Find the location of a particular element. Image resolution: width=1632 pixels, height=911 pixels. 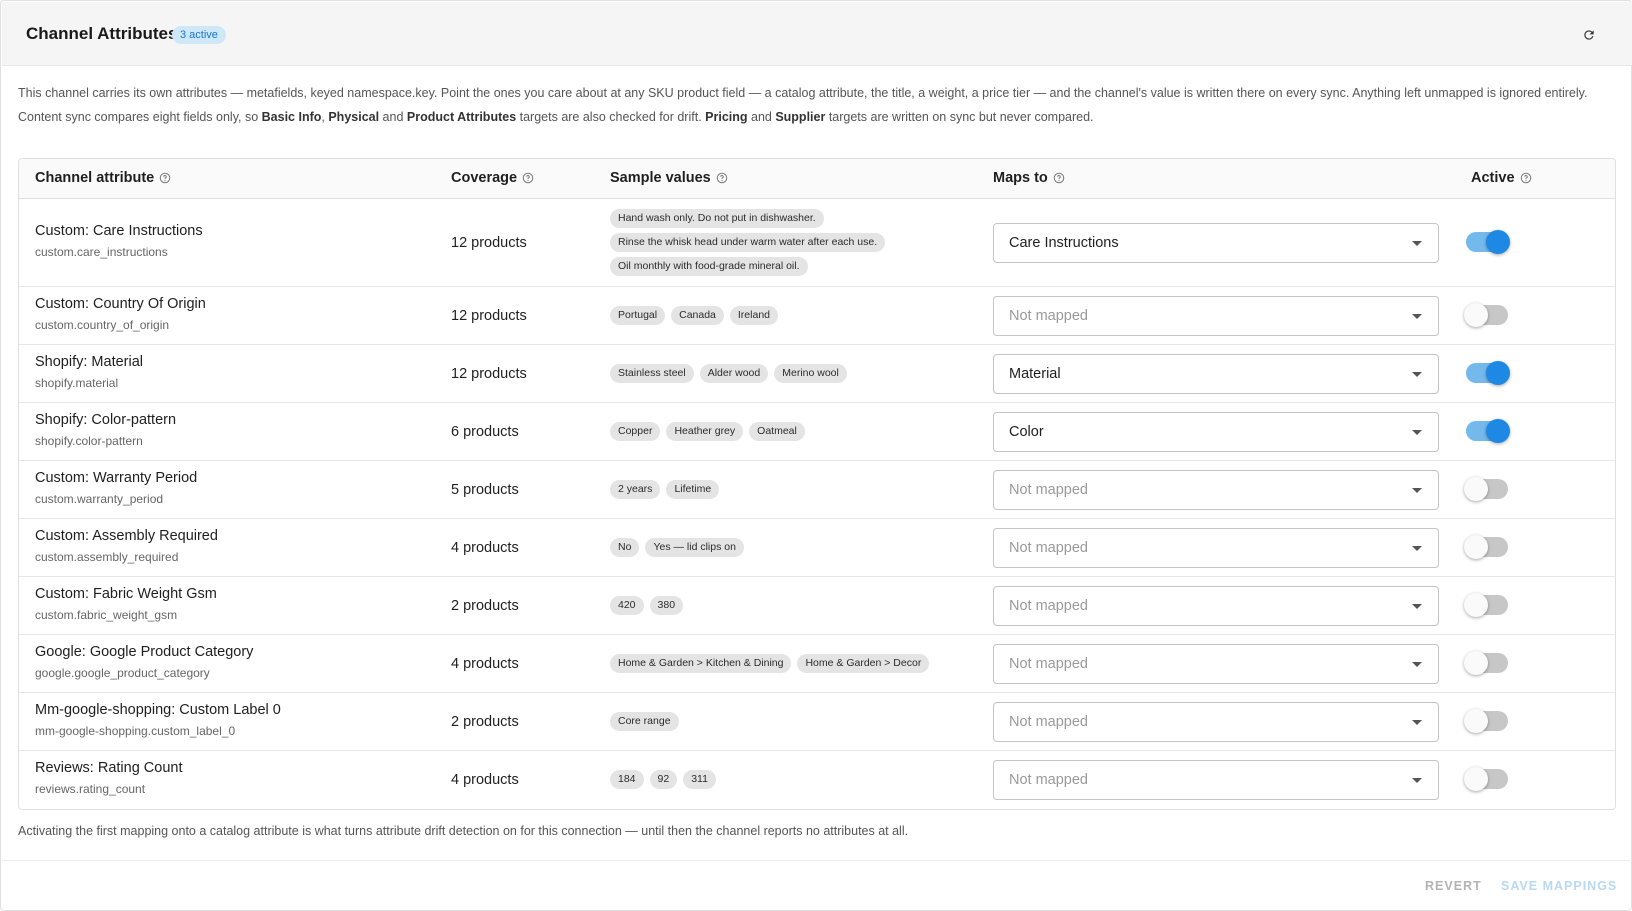

maps-to-value: Material is located at coordinates (1035, 374).